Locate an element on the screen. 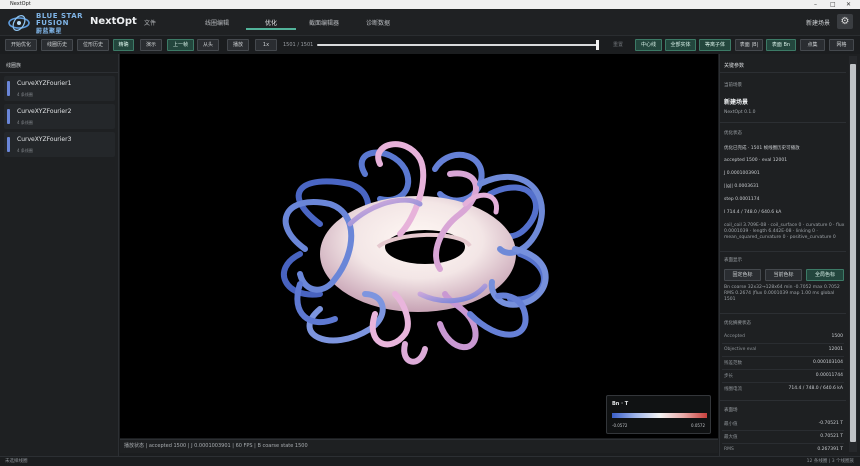  coil-family-name: CurveXYZFourier2 is located at coordinates (44, 111).